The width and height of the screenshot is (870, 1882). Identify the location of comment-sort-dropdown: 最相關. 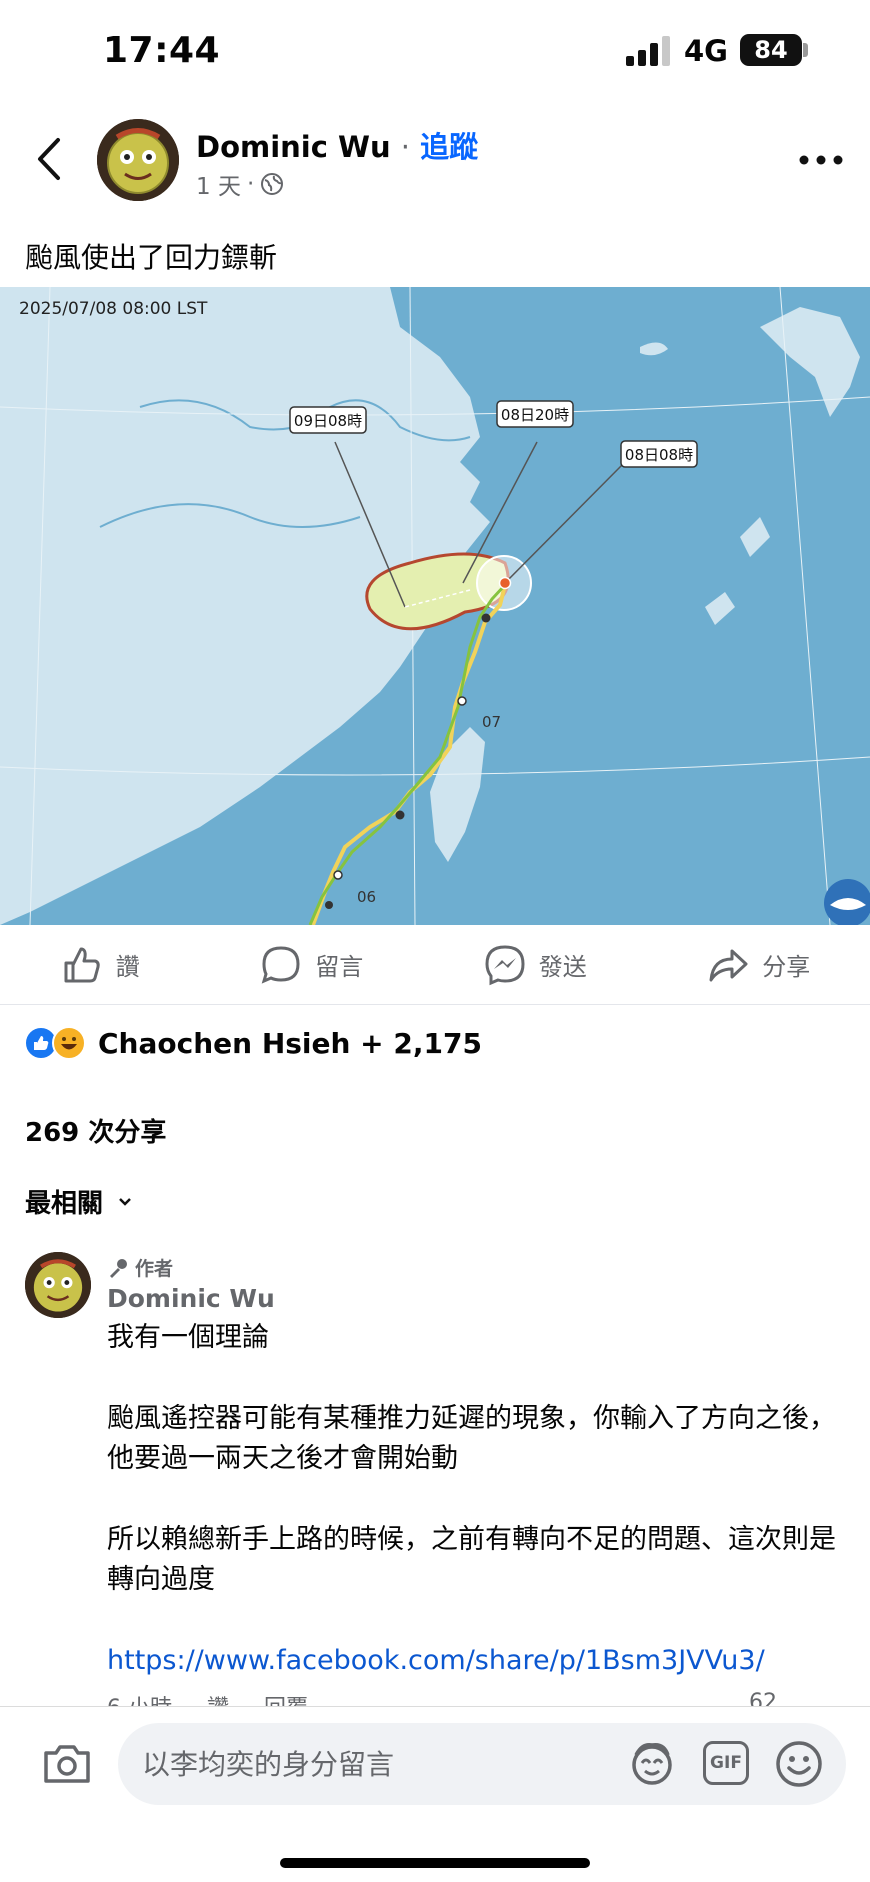
(79, 1201).